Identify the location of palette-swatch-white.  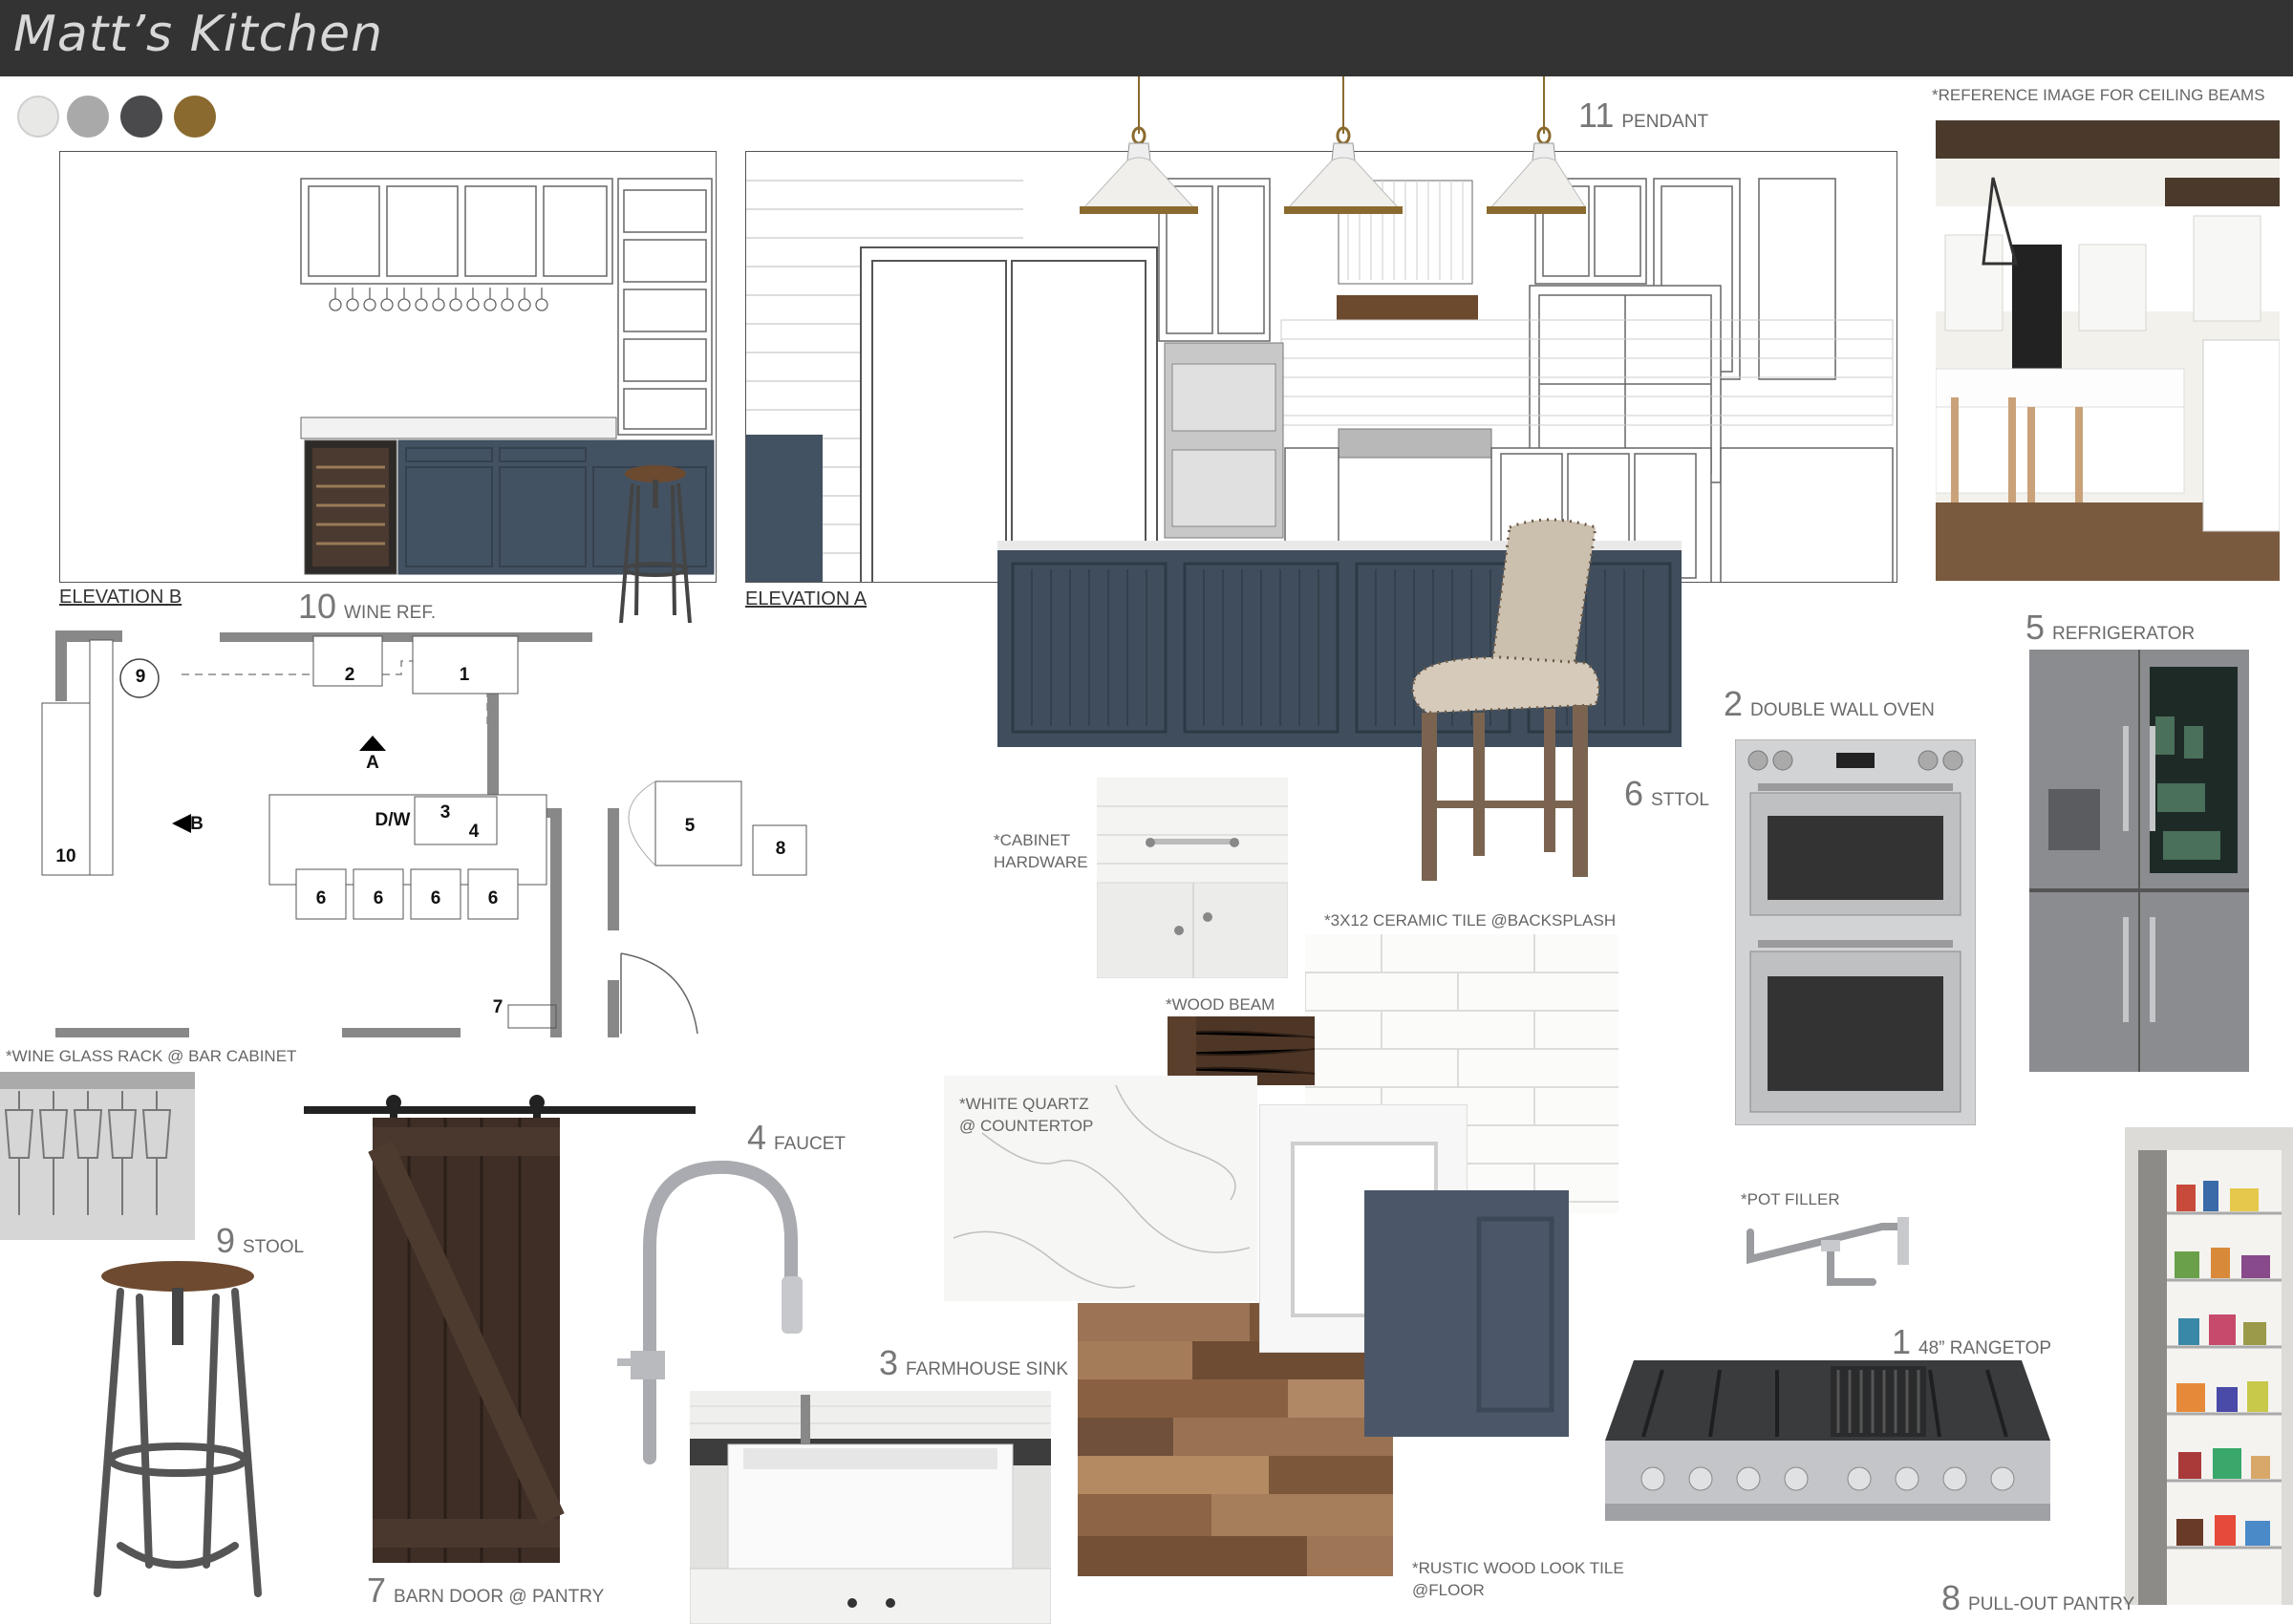
(38, 117).